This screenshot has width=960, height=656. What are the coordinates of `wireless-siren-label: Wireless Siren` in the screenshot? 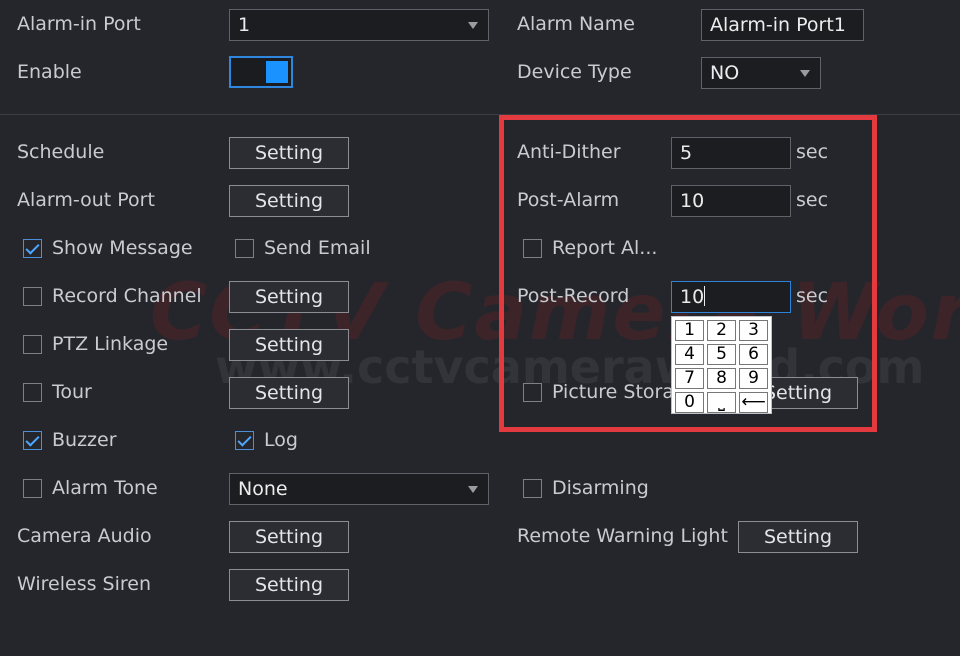 It's located at (84, 584).